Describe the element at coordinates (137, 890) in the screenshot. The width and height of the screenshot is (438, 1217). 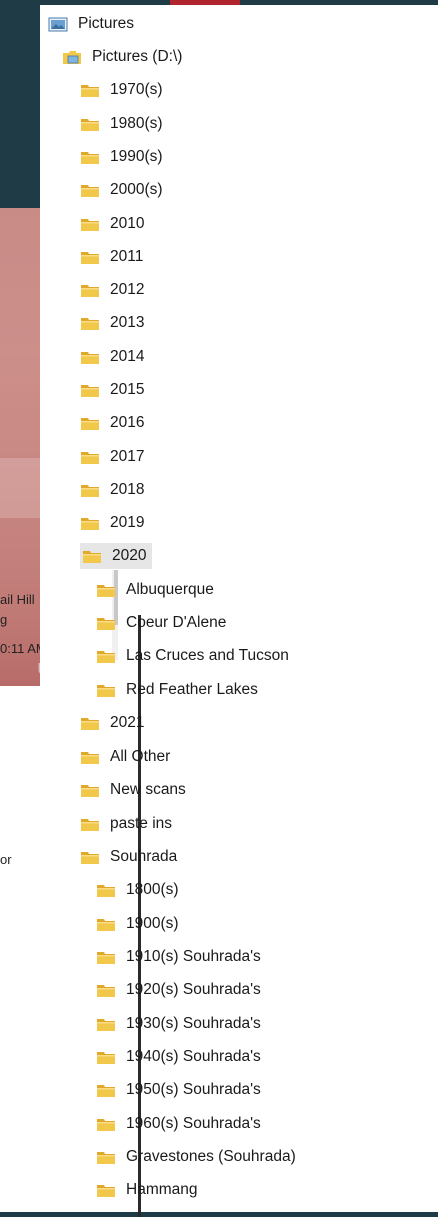
I see `tree-item: 1800(s)` at that location.